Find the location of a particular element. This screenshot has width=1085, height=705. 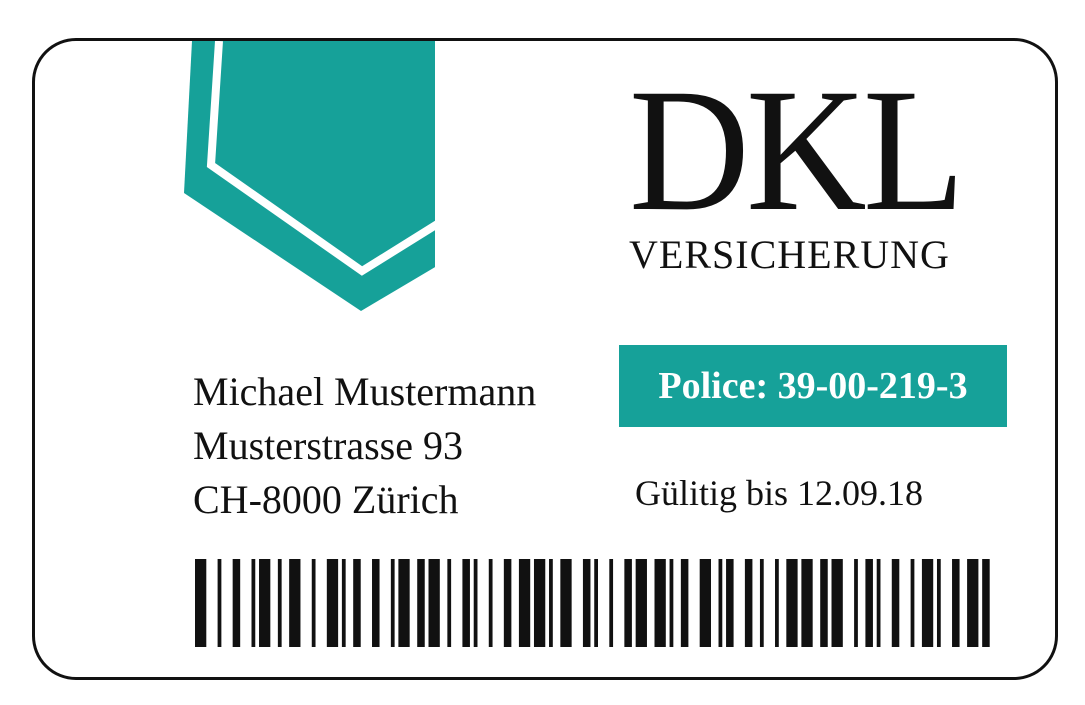

brand-wordmark: DKL VERSICHERUNG is located at coordinates (819, 165).